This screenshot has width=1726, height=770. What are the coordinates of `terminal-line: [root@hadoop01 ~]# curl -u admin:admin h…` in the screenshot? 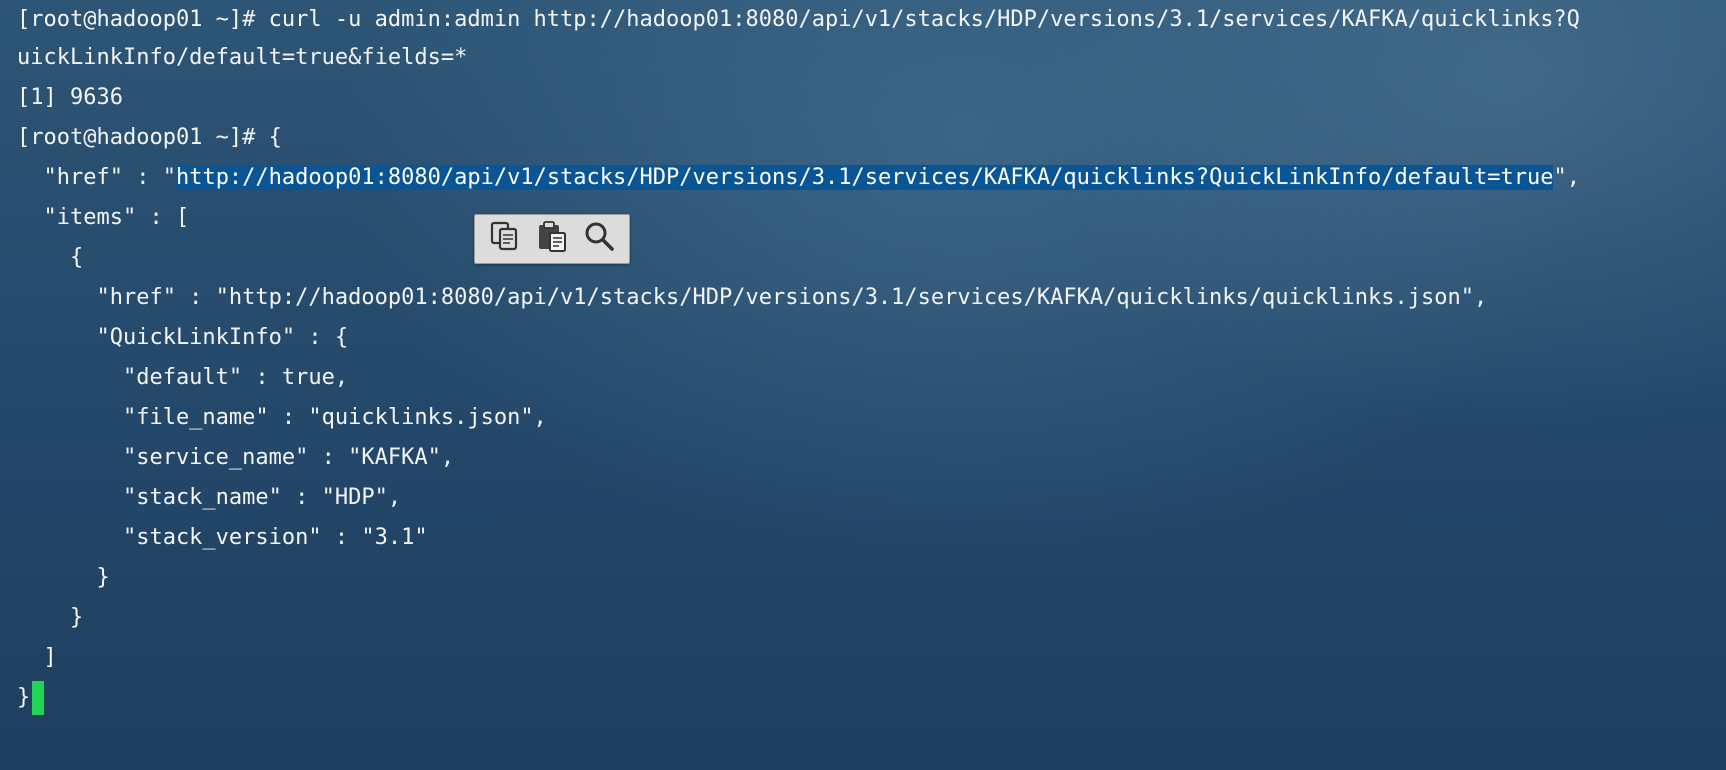 It's located at (798, 19).